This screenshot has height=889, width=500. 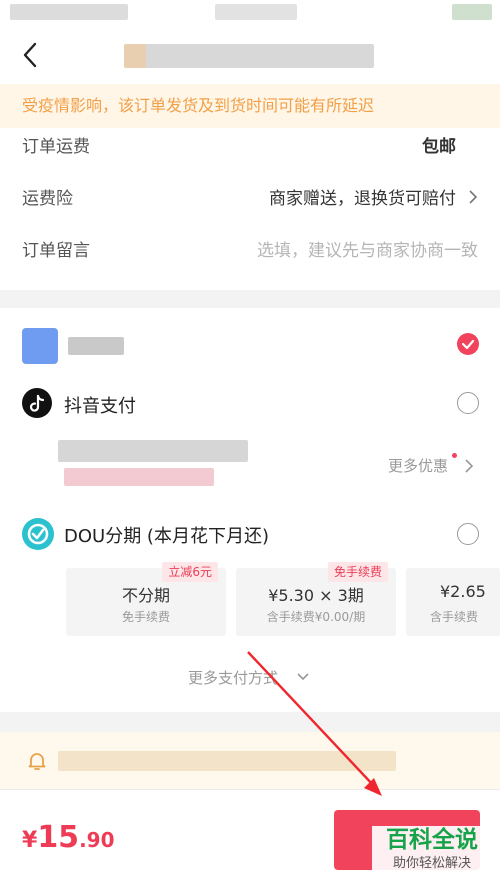 I want to click on watermark-main: 百科全说, so click(x=432, y=840).